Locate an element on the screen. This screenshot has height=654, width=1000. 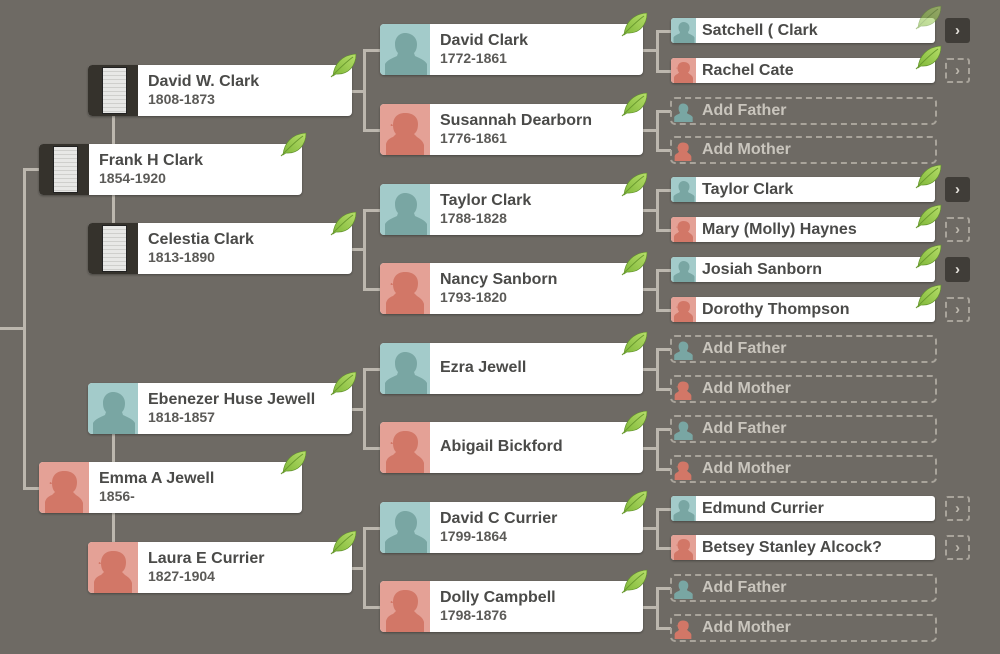
person-name: Dorothy Thompson is located at coordinates (773, 310).